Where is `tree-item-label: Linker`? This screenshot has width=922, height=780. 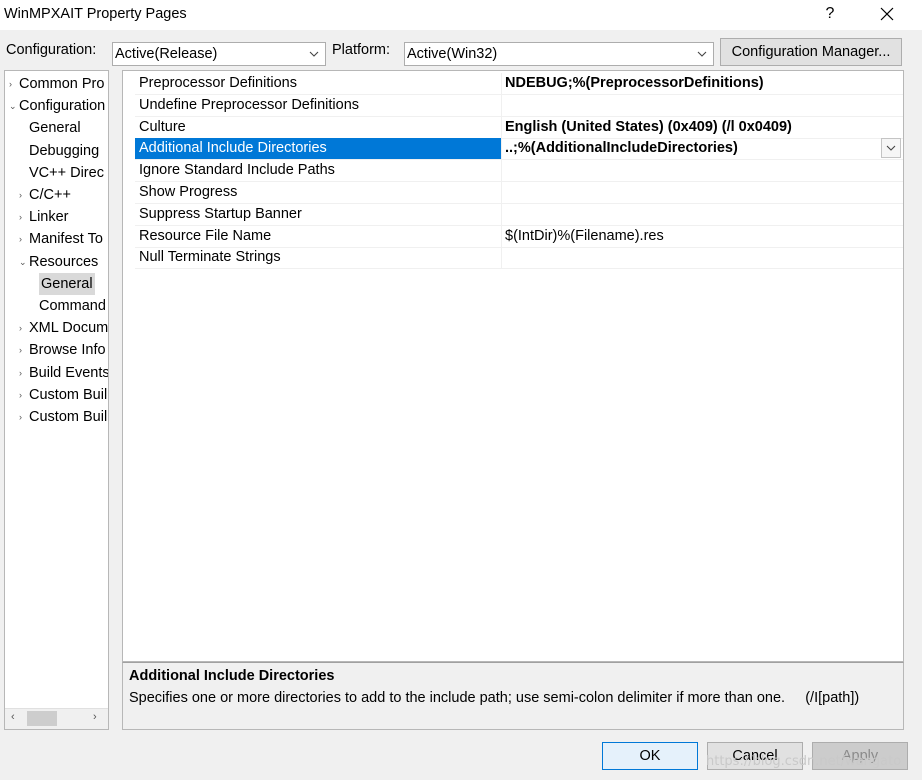 tree-item-label: Linker is located at coordinates (49, 217).